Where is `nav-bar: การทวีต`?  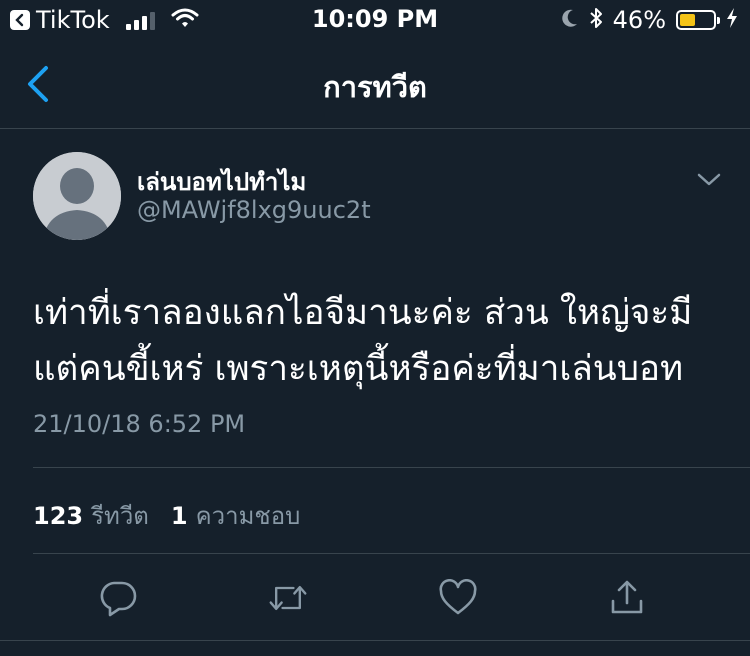 nav-bar: การทวีต is located at coordinates (375, 84).